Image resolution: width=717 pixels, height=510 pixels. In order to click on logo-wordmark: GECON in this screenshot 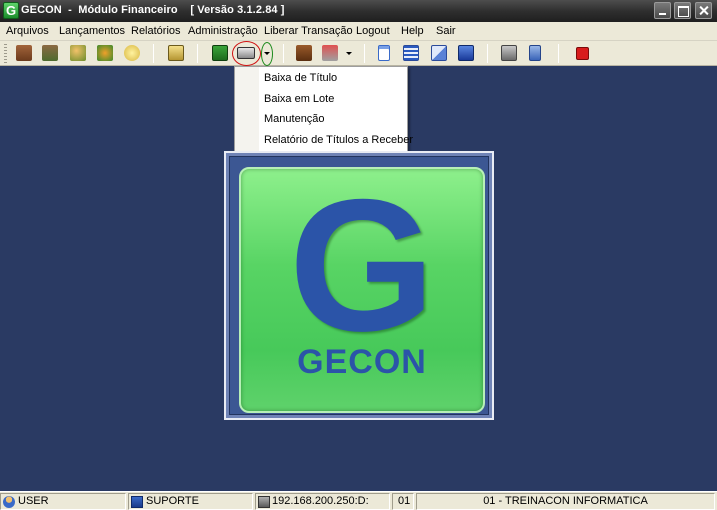, I will do `click(362, 362)`.